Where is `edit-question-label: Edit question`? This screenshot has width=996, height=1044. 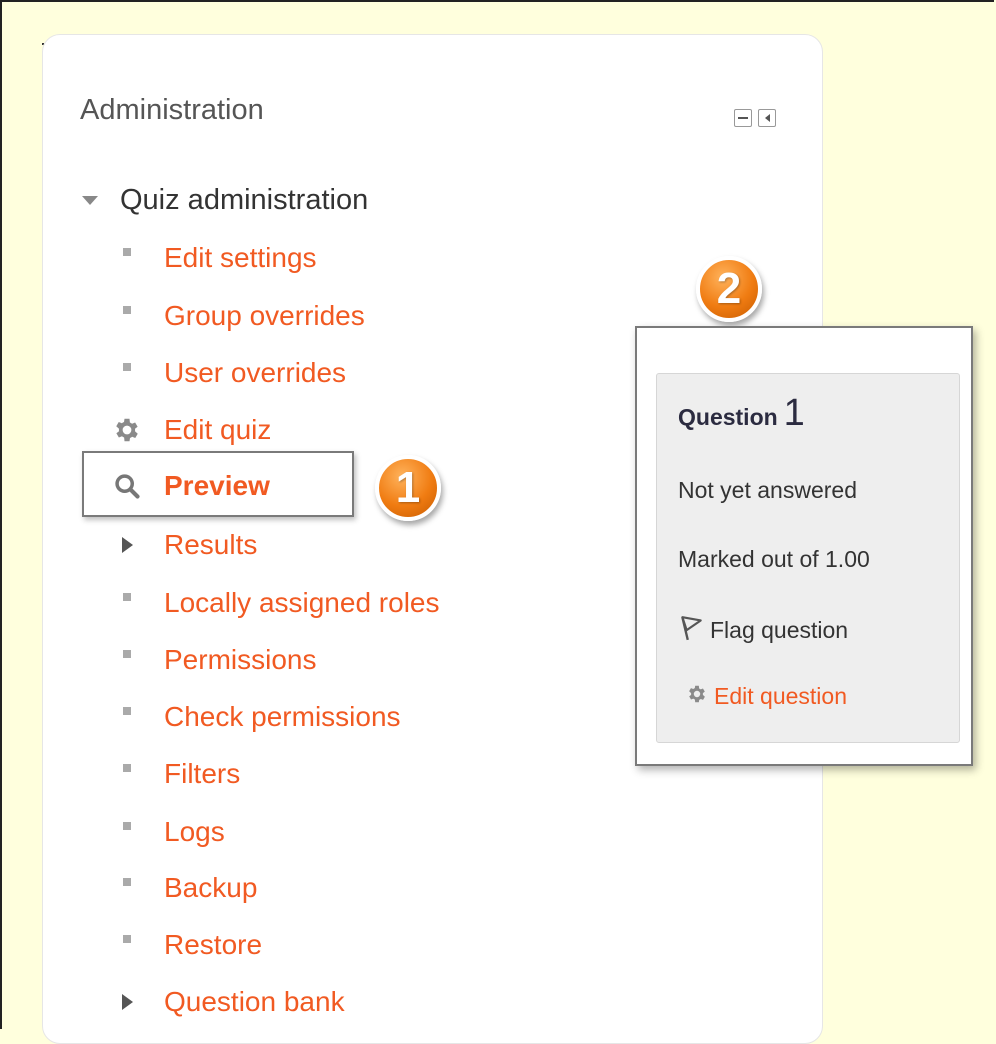 edit-question-label: Edit question is located at coordinates (780, 696).